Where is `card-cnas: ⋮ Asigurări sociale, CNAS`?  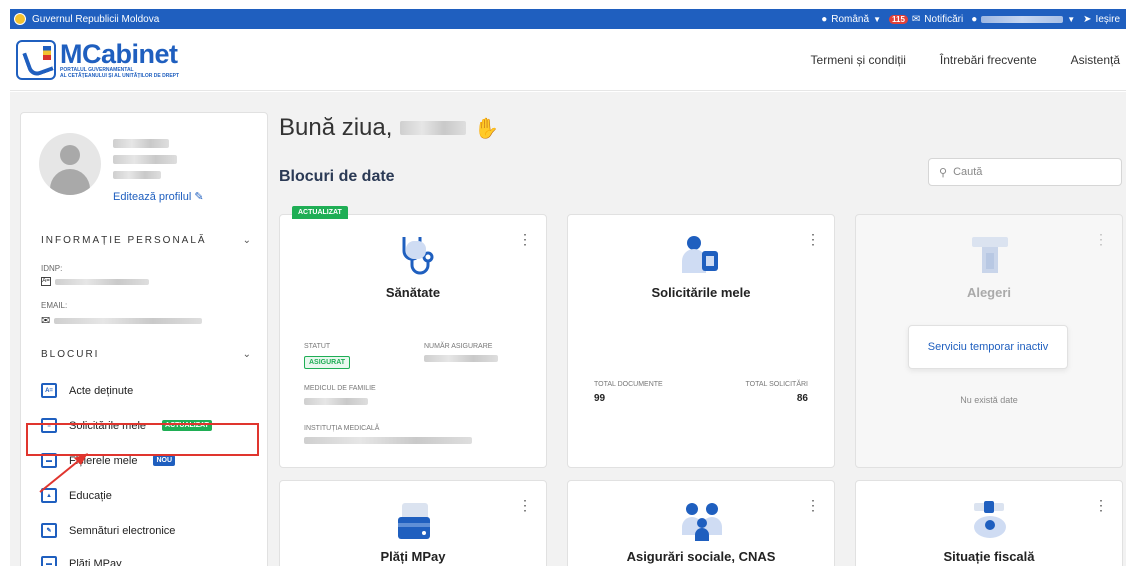
card-cnas: ⋮ Asigurări sociale, CNAS is located at coordinates (701, 523).